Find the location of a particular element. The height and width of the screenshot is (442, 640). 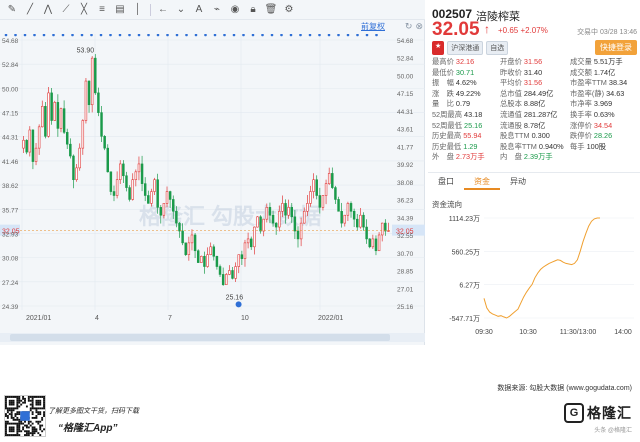

quote-value: 0.79 is located at coordinates (463, 104).